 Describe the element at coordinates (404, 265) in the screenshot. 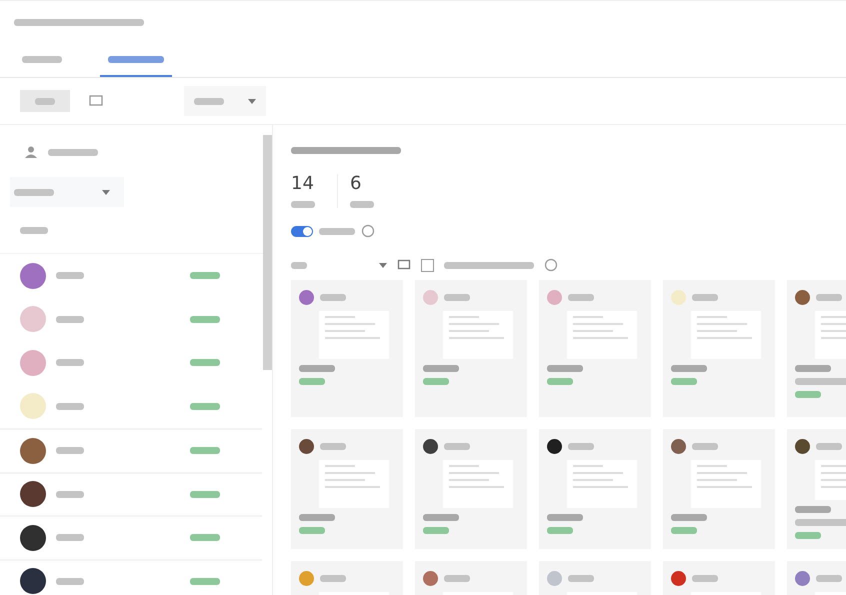

I see `screen-icon` at that location.